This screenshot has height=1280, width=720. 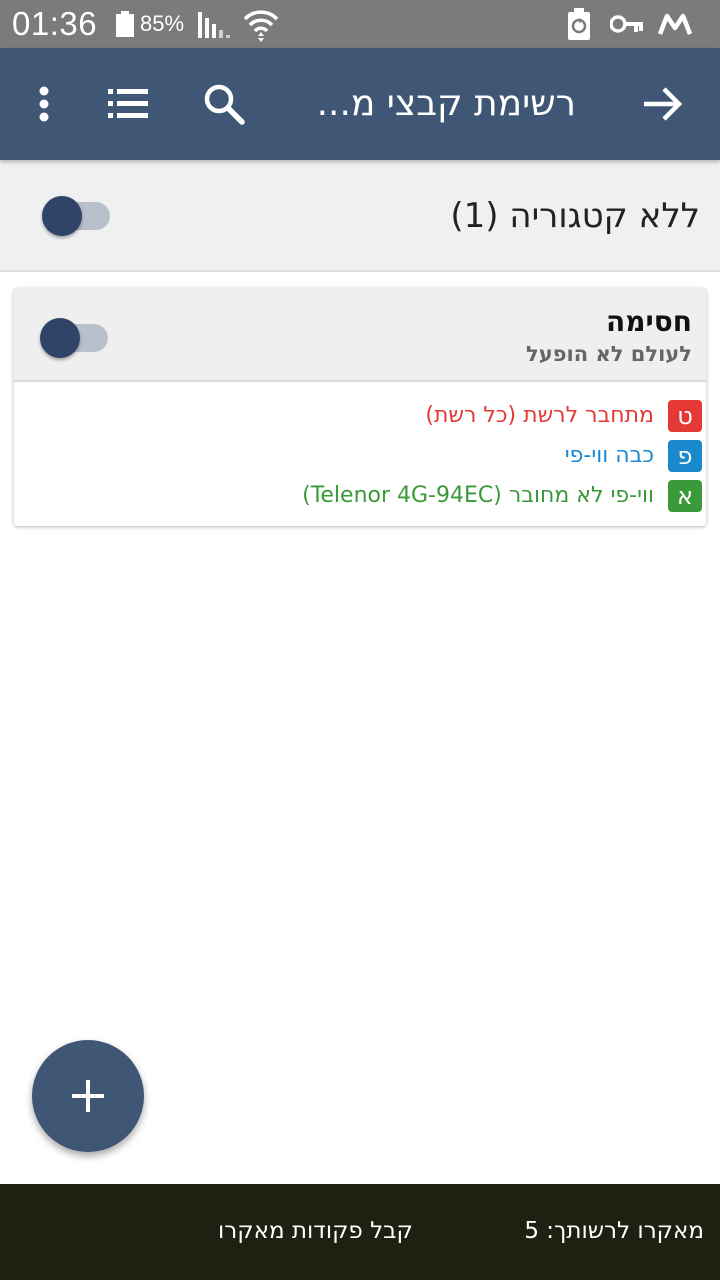 What do you see at coordinates (360, 24) in the screenshot?
I see `status-bar: 01:36 85%` at bounding box center [360, 24].